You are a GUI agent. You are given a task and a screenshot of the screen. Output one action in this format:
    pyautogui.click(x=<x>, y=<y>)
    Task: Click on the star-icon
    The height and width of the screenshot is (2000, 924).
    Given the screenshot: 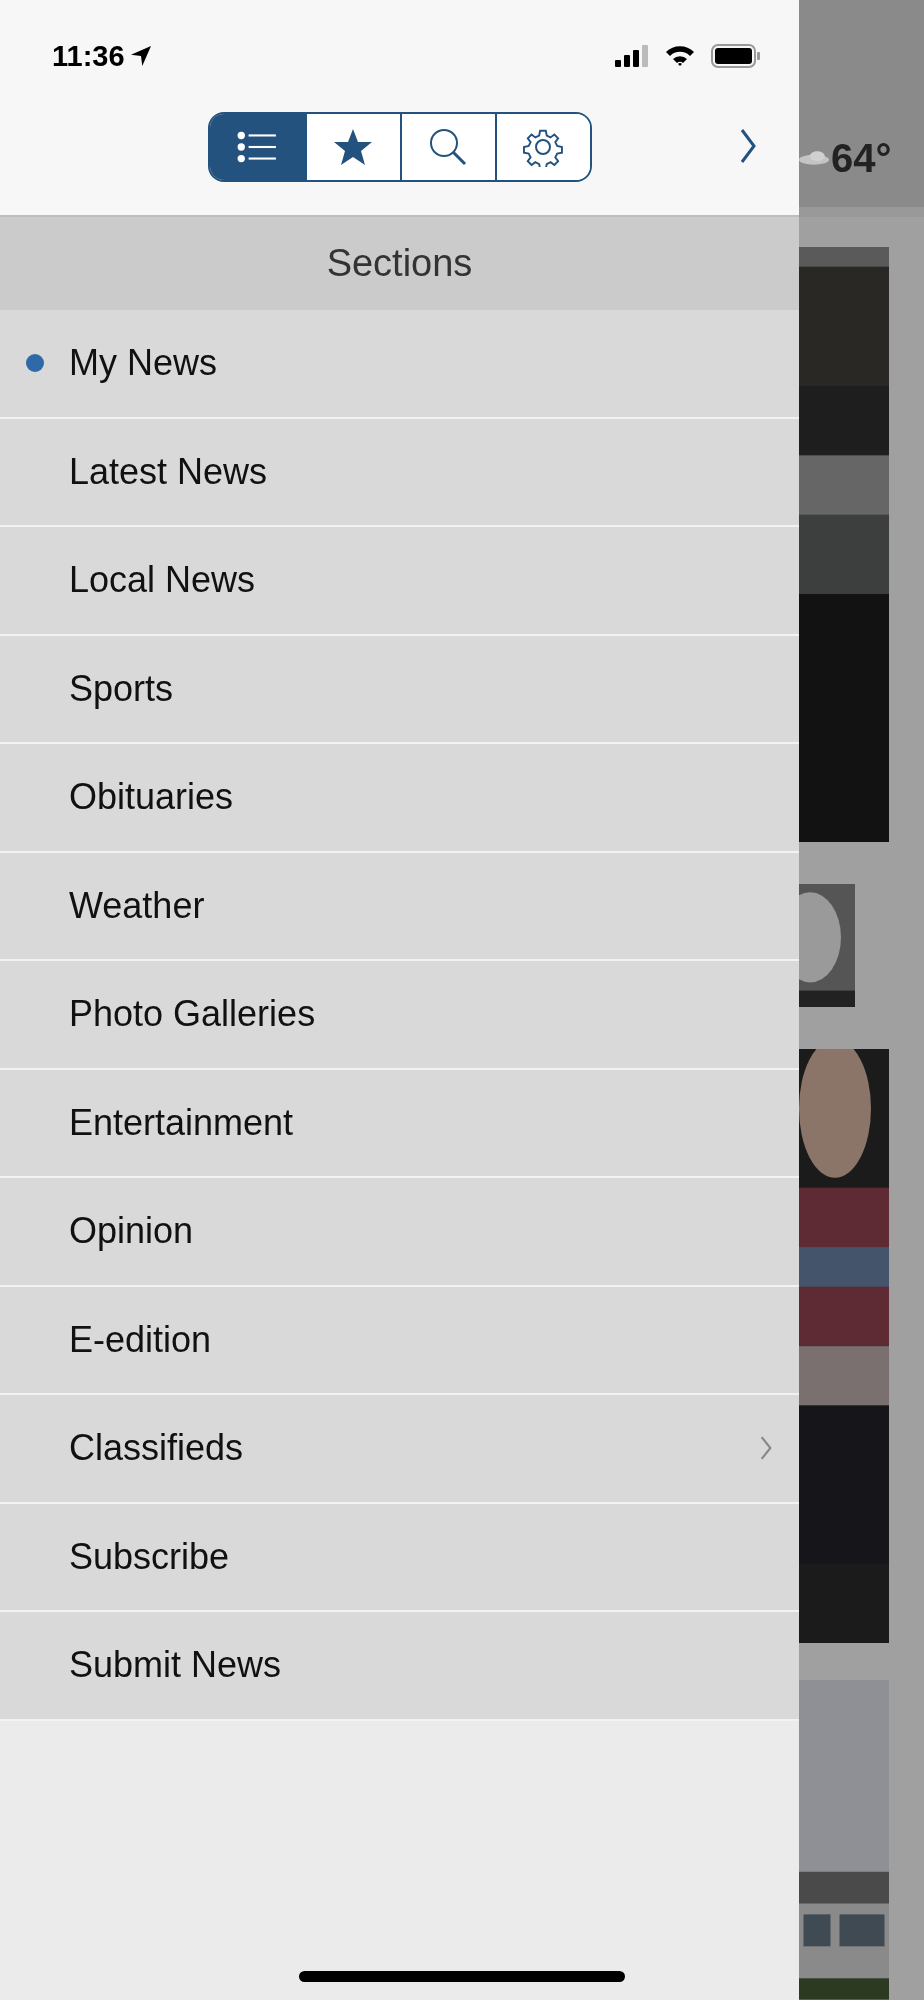 What is the action you would take?
    pyautogui.click(x=353, y=147)
    